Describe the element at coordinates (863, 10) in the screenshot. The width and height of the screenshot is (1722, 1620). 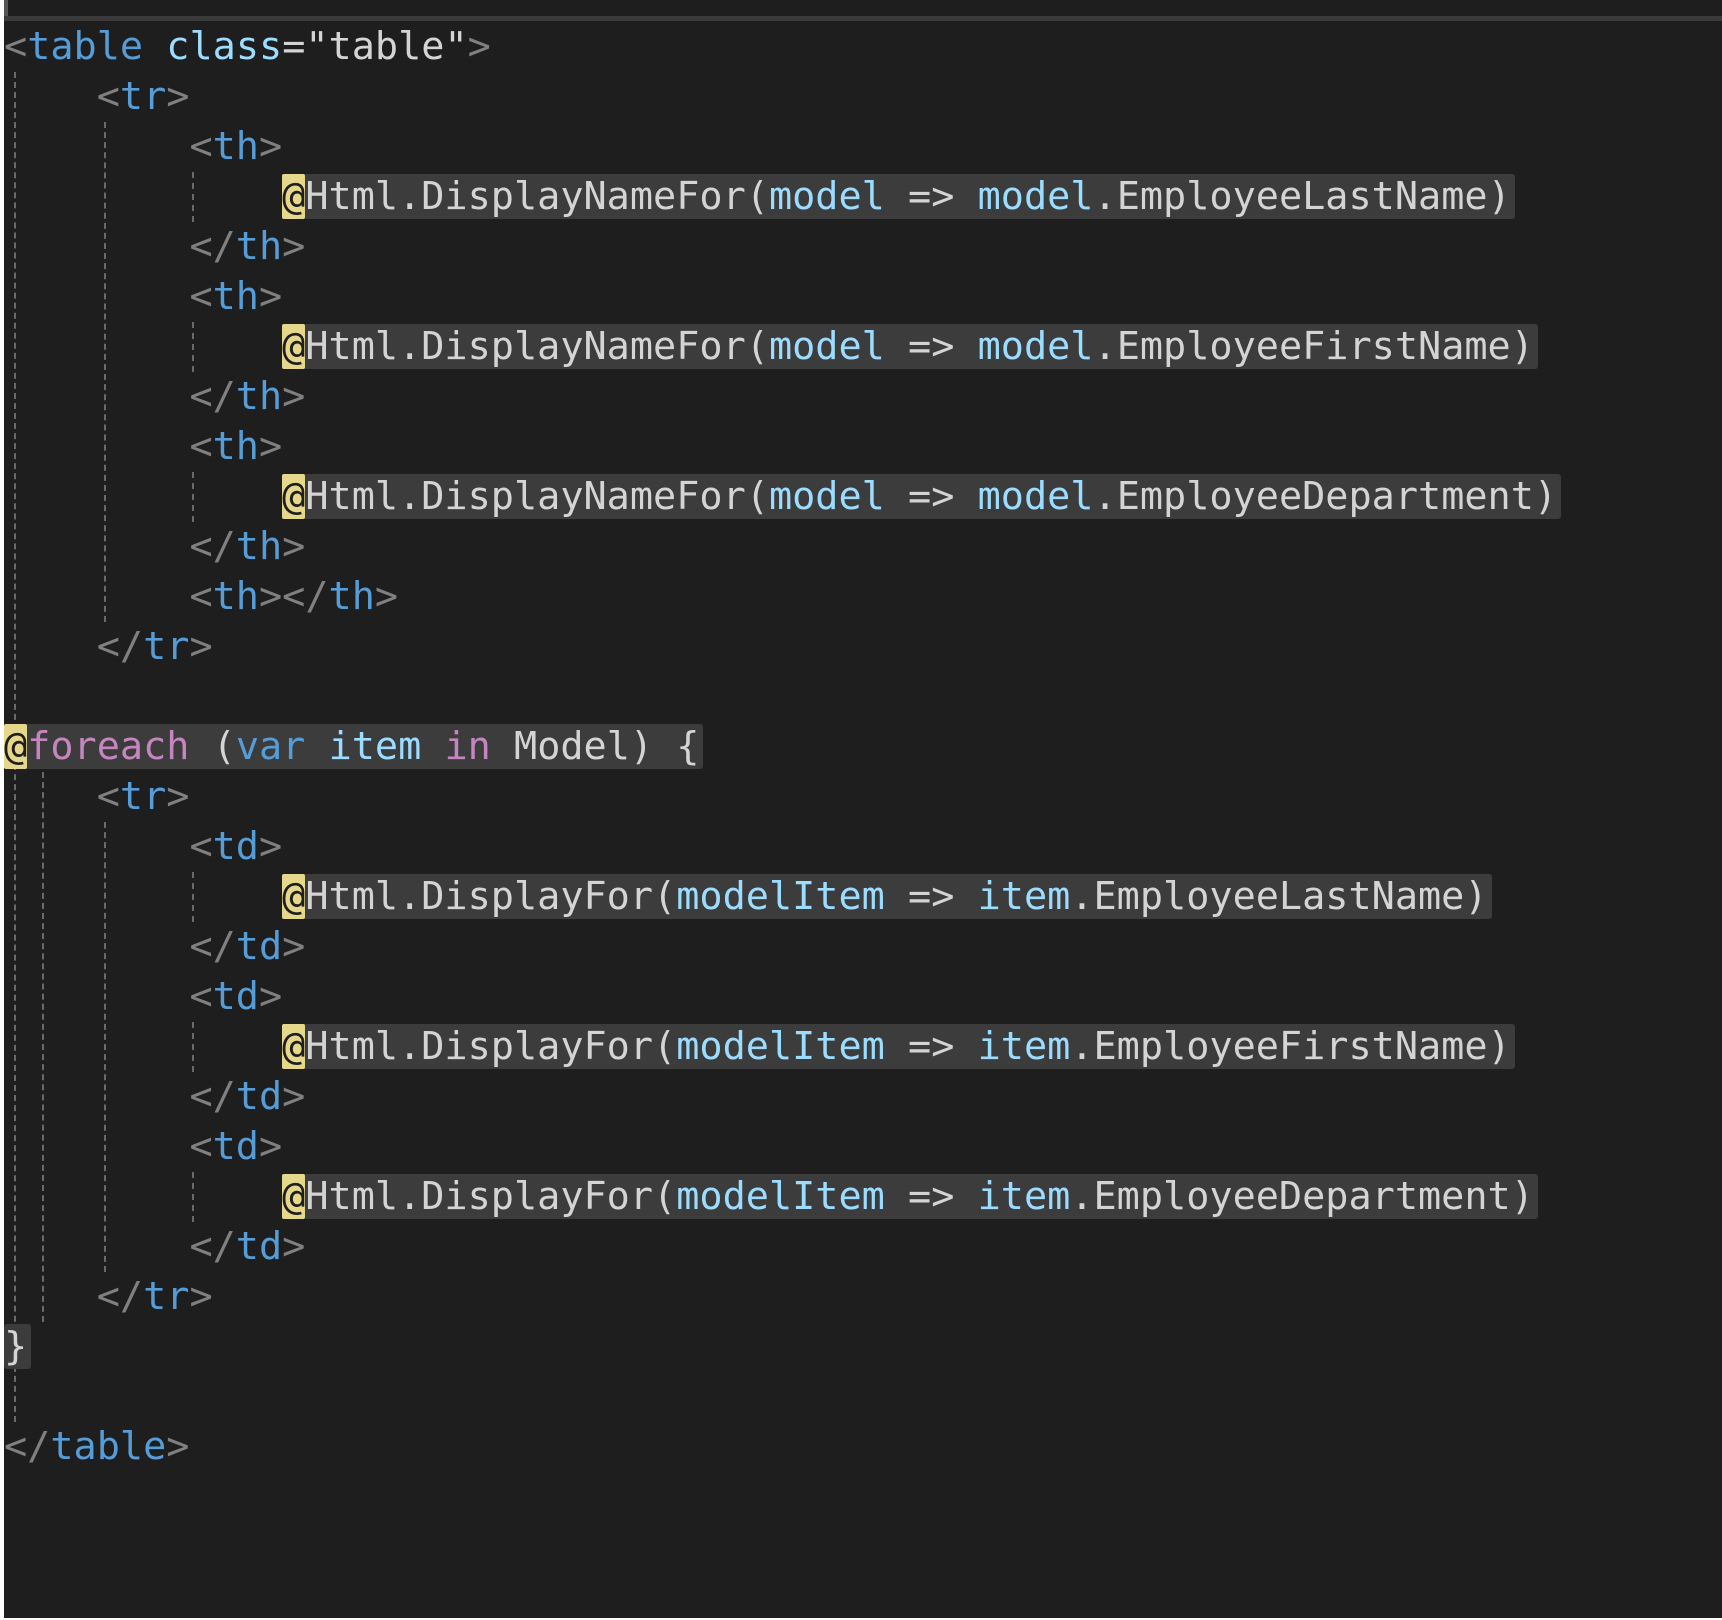
I see `editor-top-border` at that location.